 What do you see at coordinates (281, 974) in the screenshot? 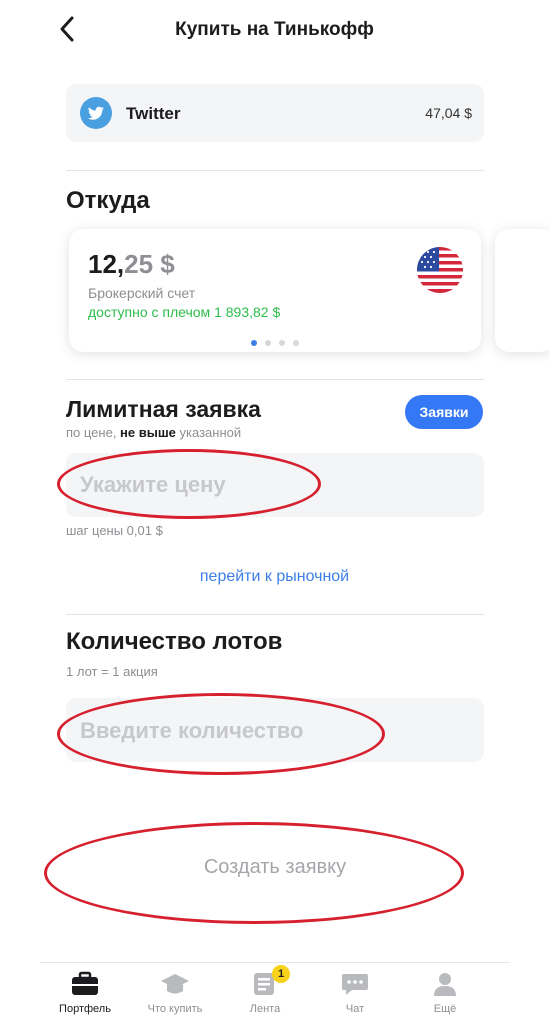
I see `feed-badge: 1` at bounding box center [281, 974].